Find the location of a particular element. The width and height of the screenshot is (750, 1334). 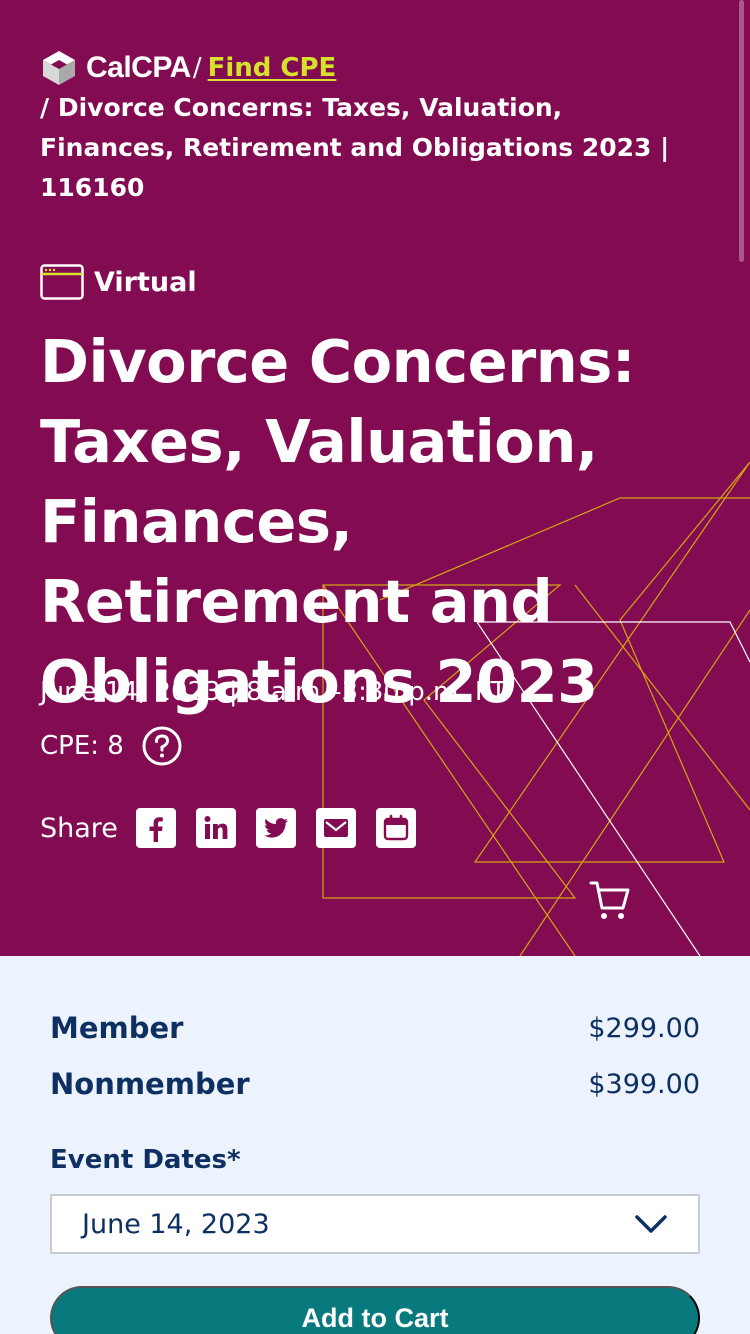

find-cpe-link: Find CPE is located at coordinates (272, 68).